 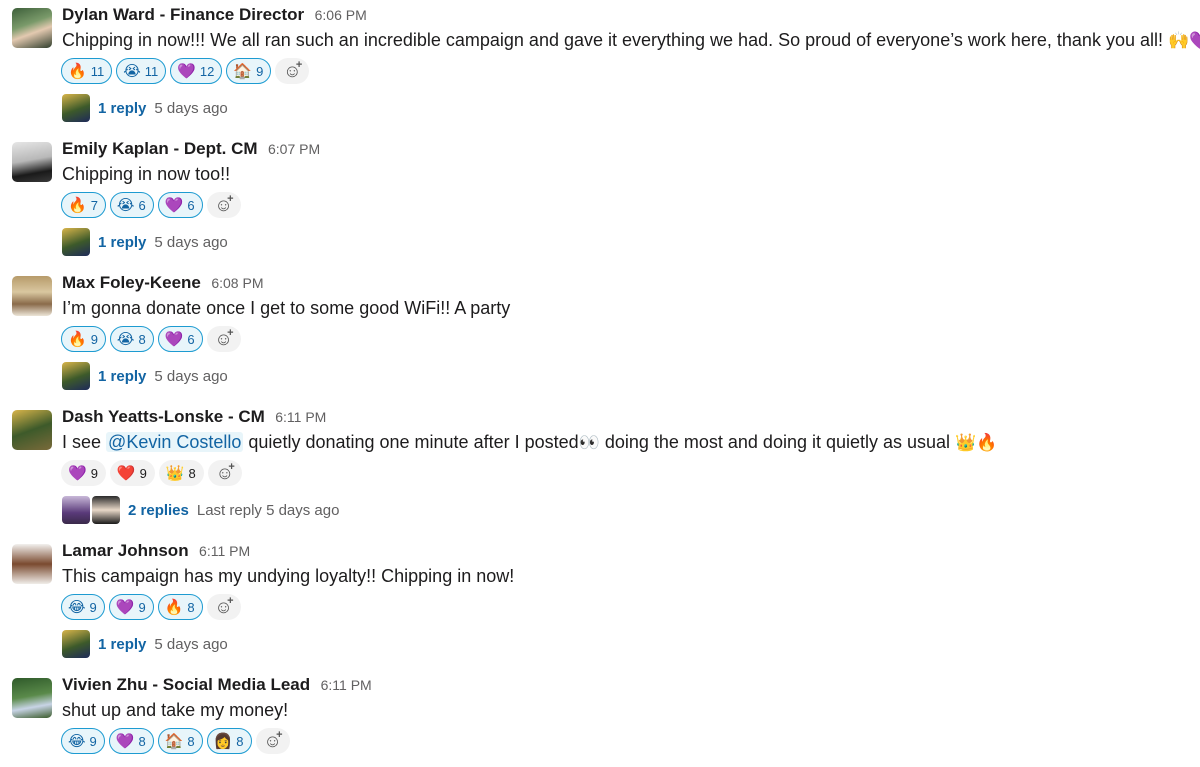 I want to click on crown-icon: 👑, so click(x=175, y=473).